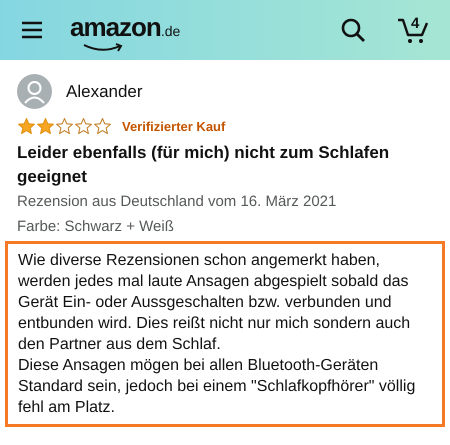 This screenshot has width=450, height=445. I want to click on review-title: Leider ebenfalls (für mich) nicht zum Schlafen geeignet, so click(203, 165).